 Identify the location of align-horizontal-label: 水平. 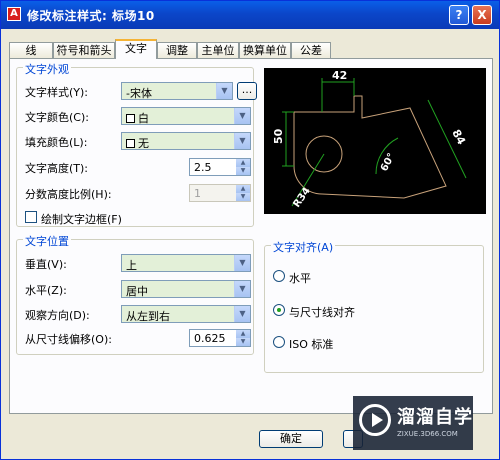
(300, 278).